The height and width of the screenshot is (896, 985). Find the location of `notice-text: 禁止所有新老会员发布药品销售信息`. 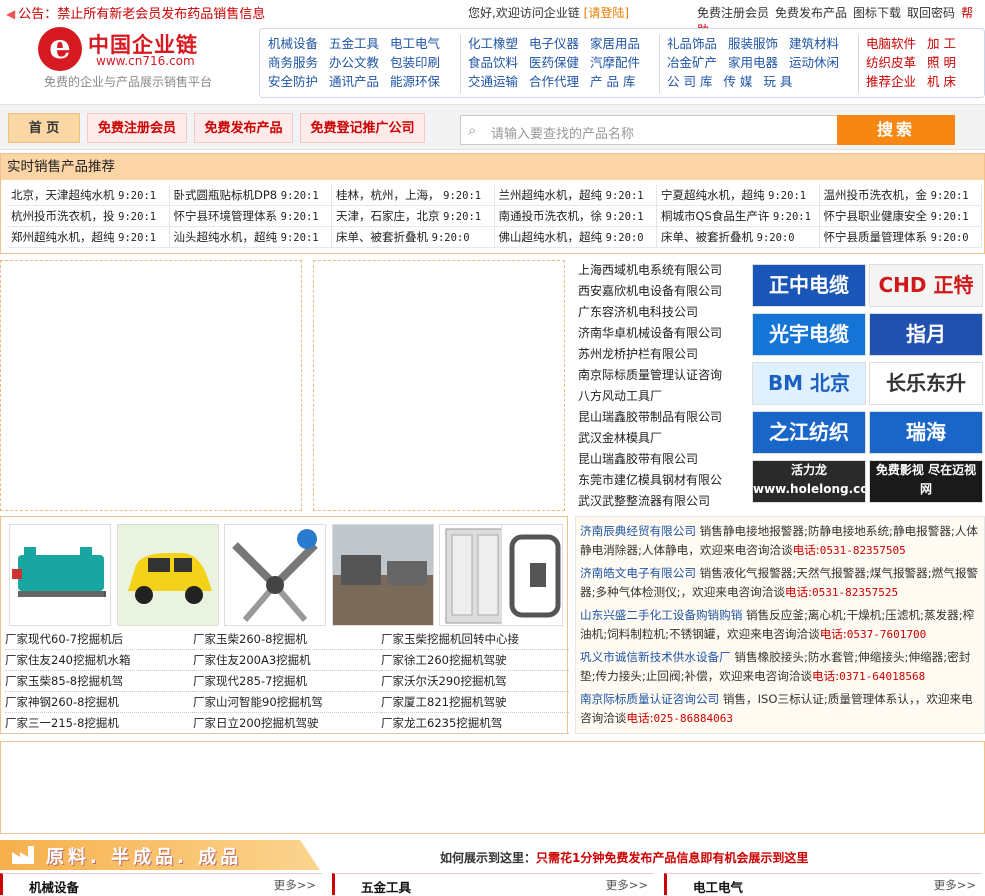

notice-text: 禁止所有新老会员发布药品销售信息 is located at coordinates (161, 14).